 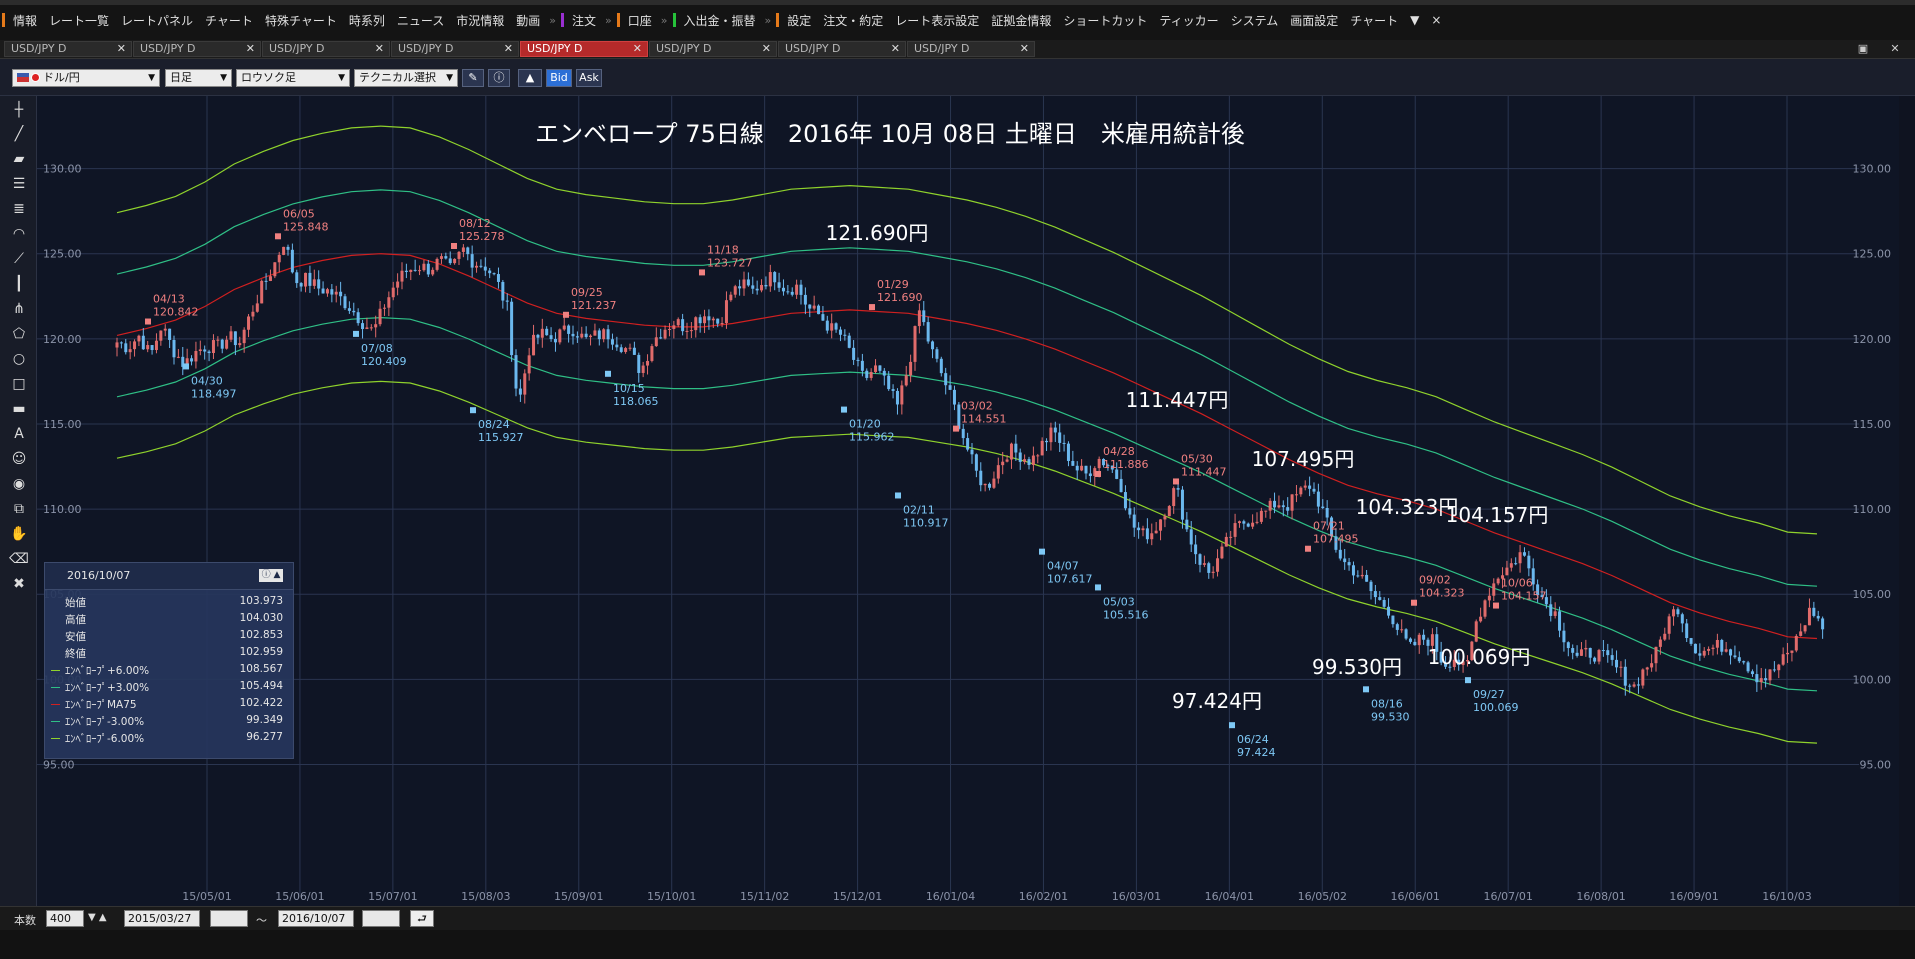 What do you see at coordinates (19, 309) in the screenshot?
I see `pitchfork-icon: ⋔` at bounding box center [19, 309].